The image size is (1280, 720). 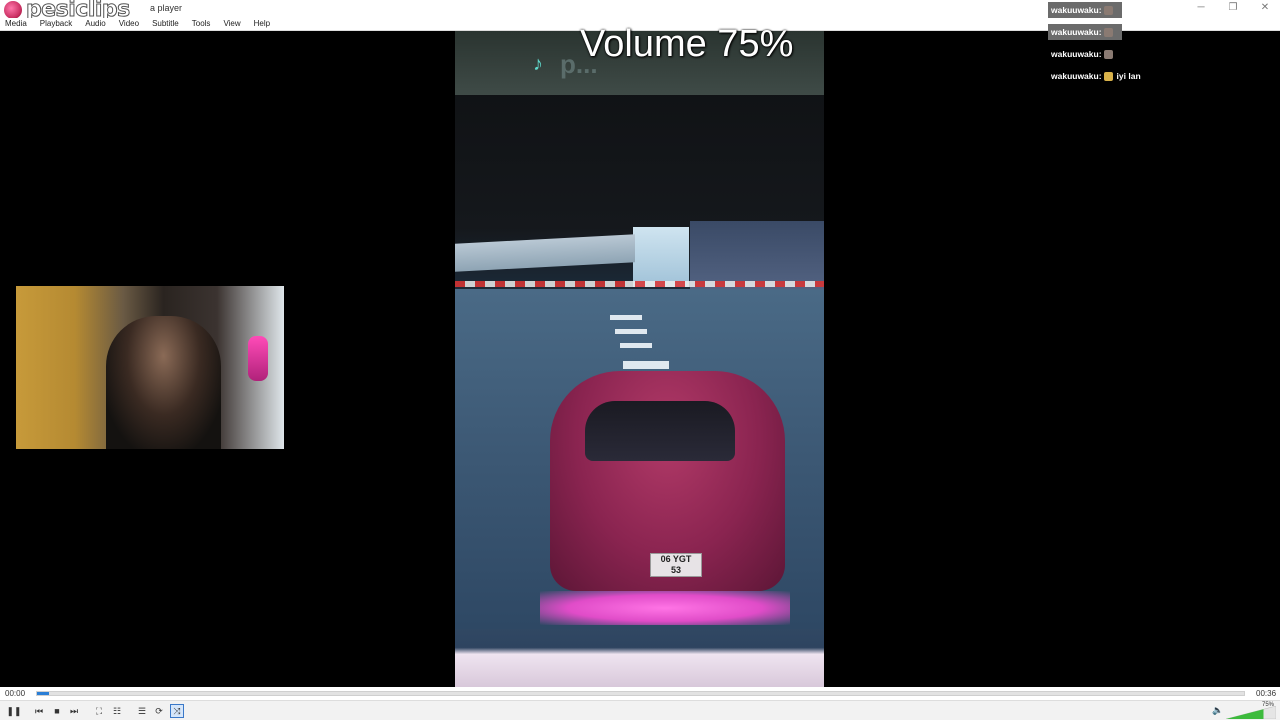 What do you see at coordinates (13, 10) in the screenshot?
I see `logo-icon` at bounding box center [13, 10].